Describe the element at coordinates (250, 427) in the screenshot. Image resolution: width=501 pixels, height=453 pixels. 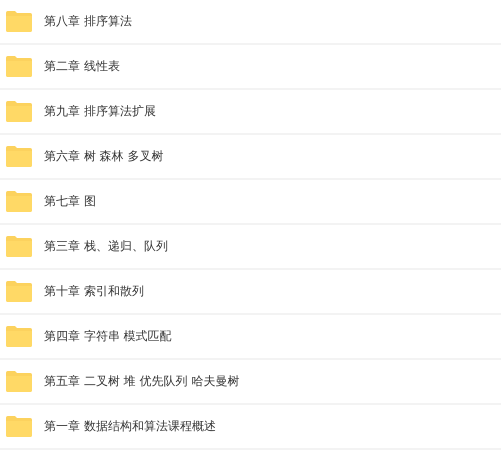
I see `folder-row: 第一章 数据结构和算法课程概述` at that location.